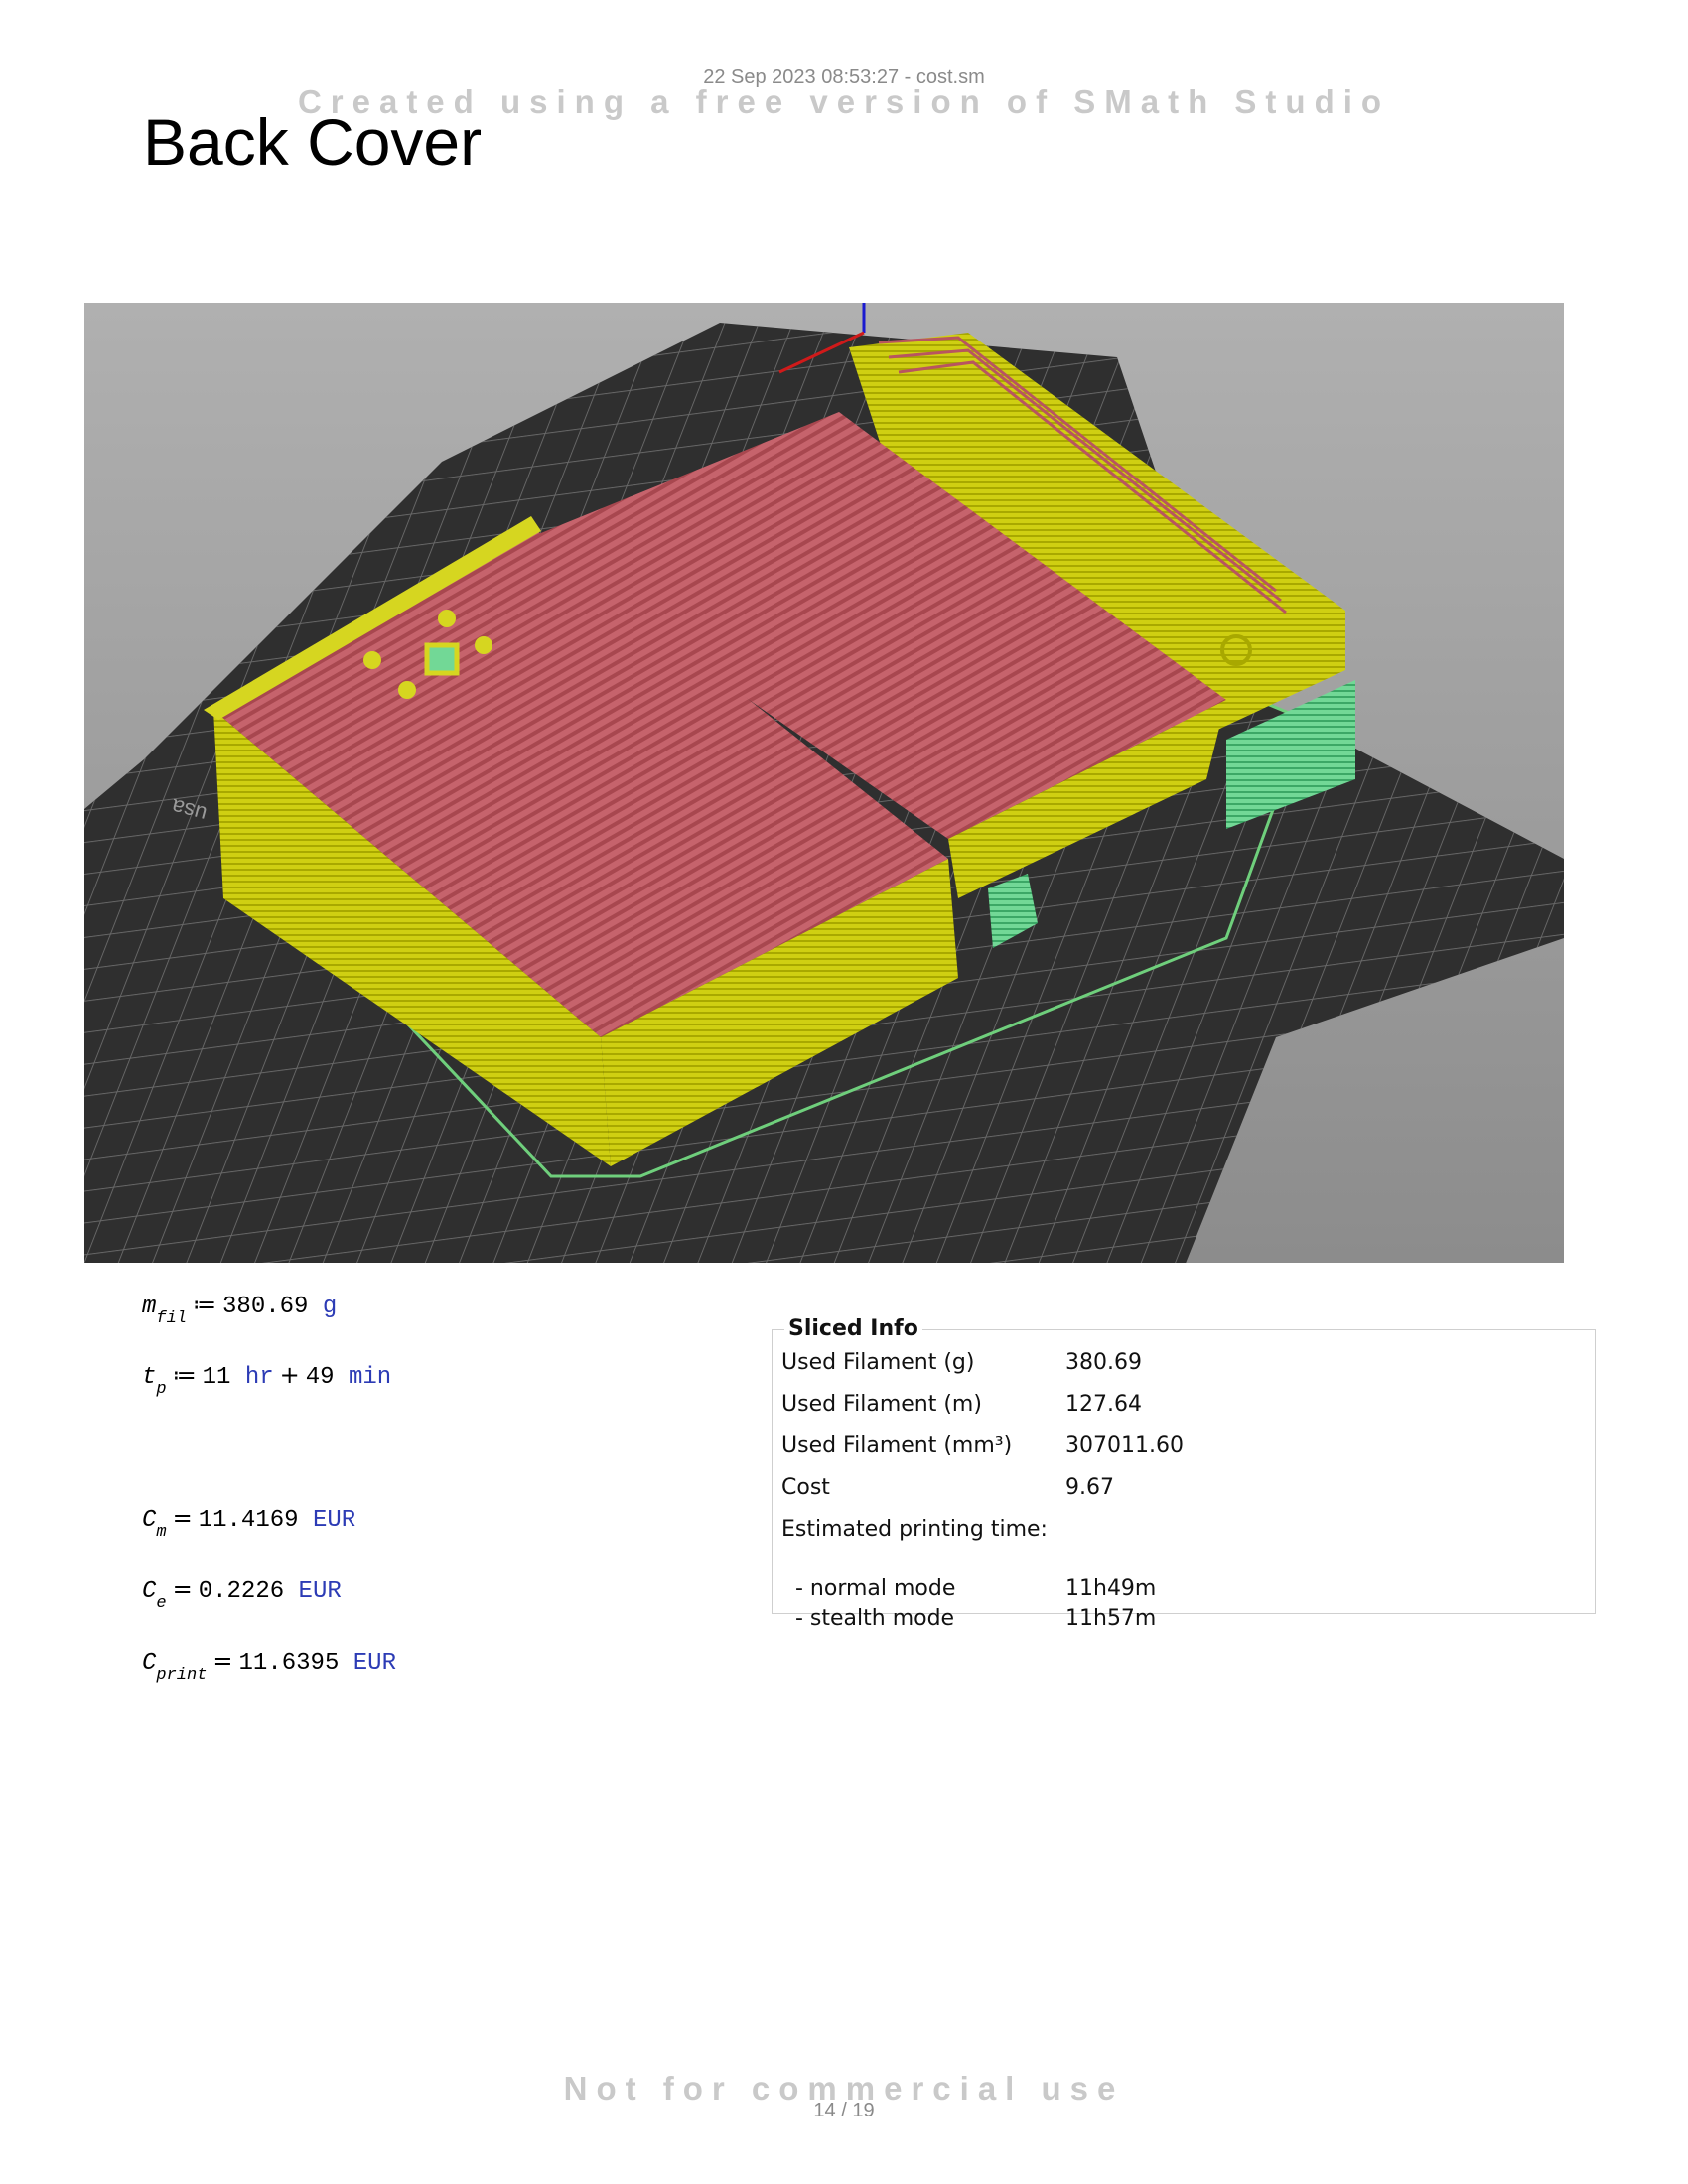 Image resolution: width=1688 pixels, height=2184 pixels. I want to click on print-cost-result: Cprint= 11.6395 EUR, so click(269, 1666).